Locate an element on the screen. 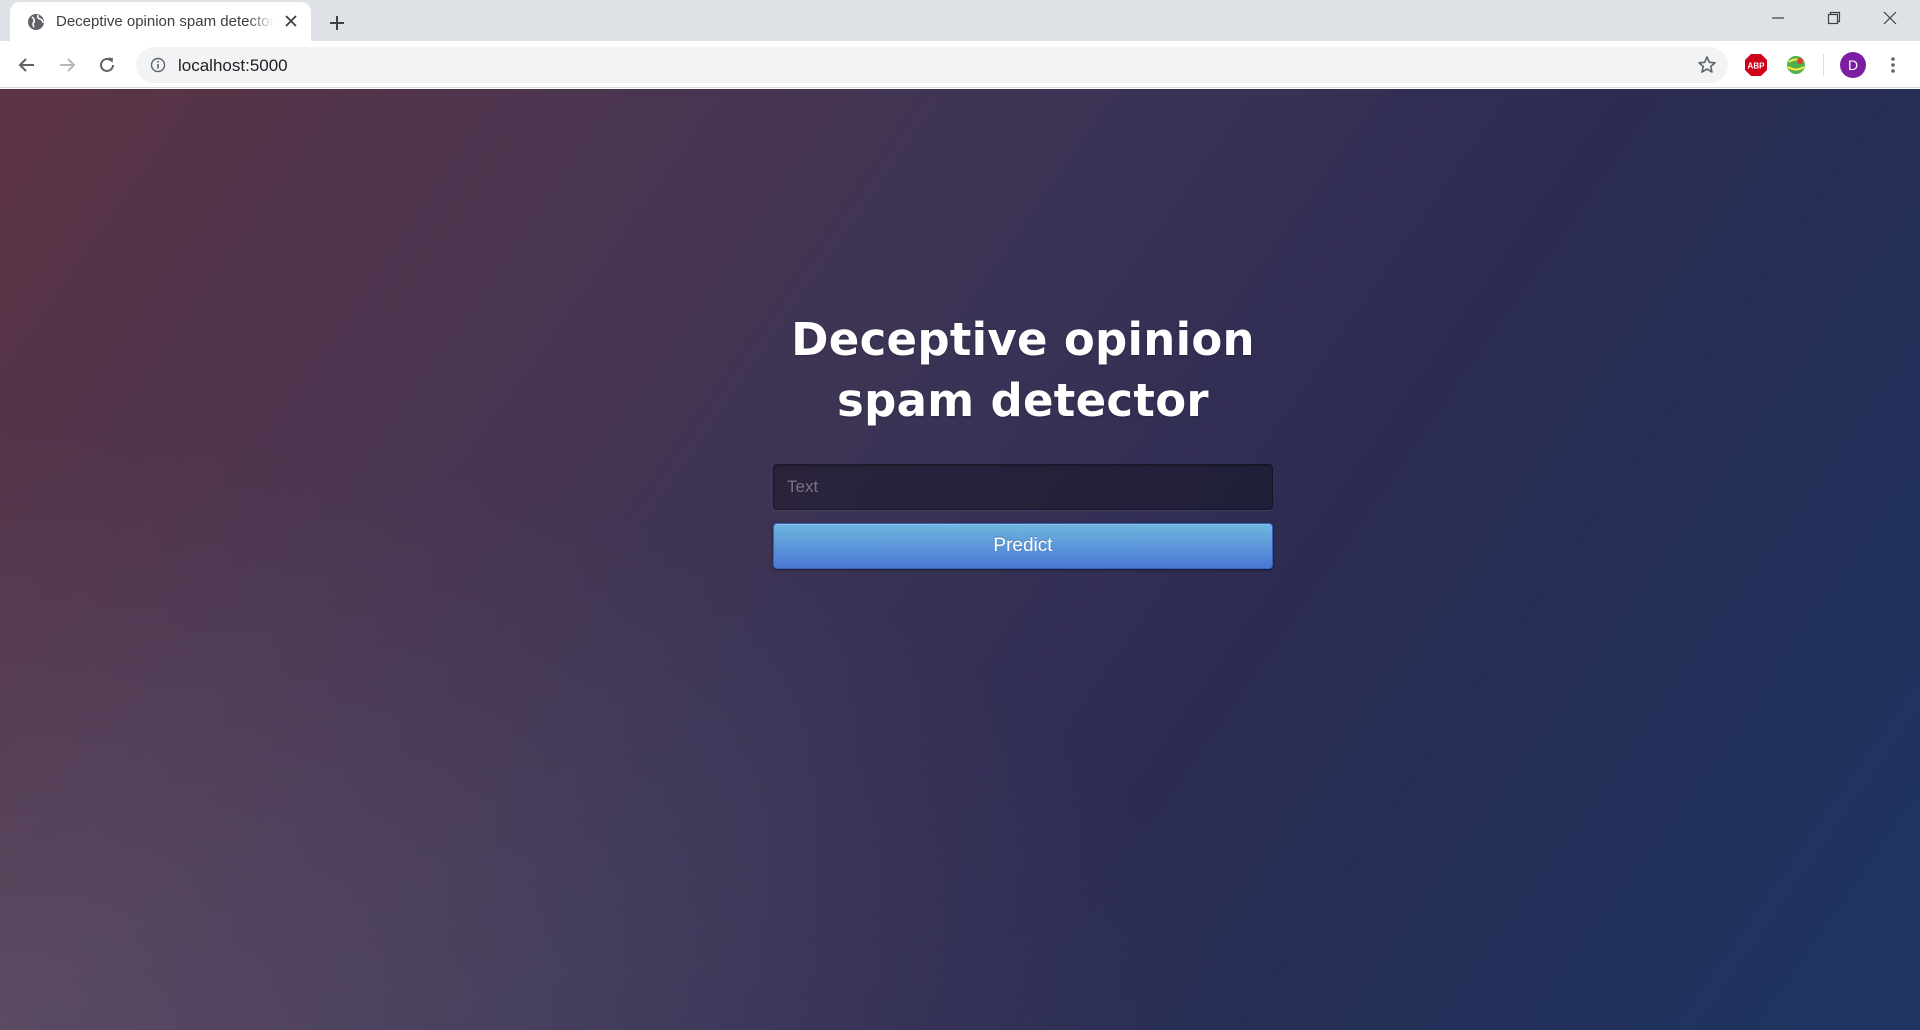 The image size is (1920, 1030). close-icon is located at coordinates (1890, 18).